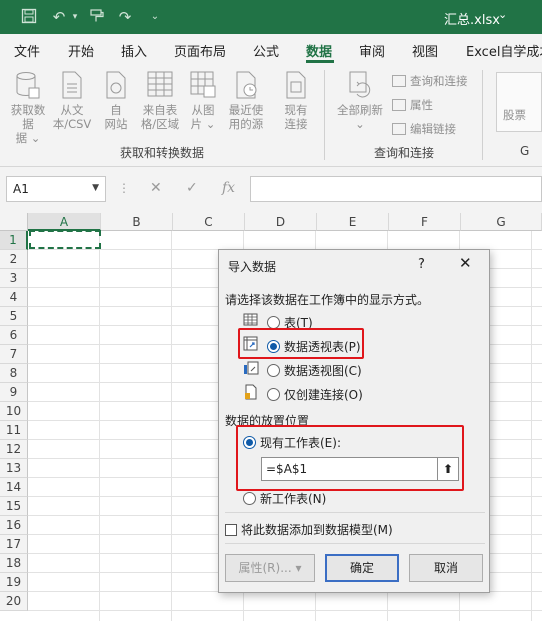 The width and height of the screenshot is (542, 621). What do you see at coordinates (284, 499) in the screenshot?
I see `option-new-sheet: 新工作表(N)` at bounding box center [284, 499].